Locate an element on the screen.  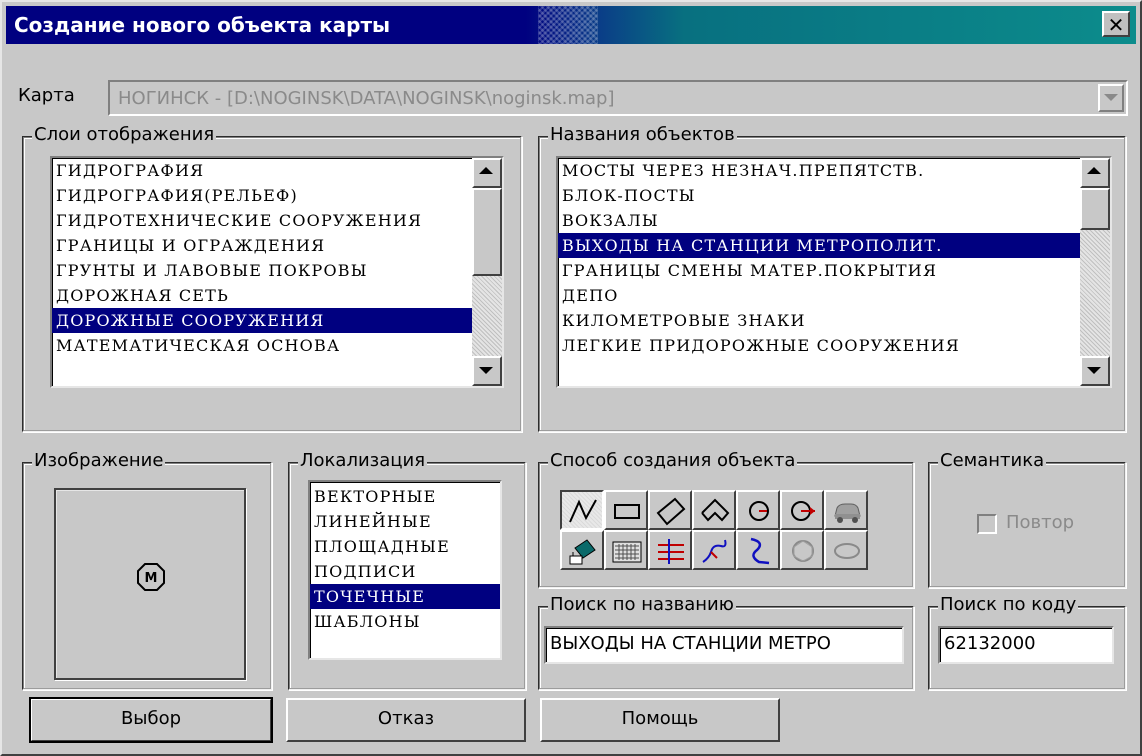
close-button: ✕ is located at coordinates (1116, 24).